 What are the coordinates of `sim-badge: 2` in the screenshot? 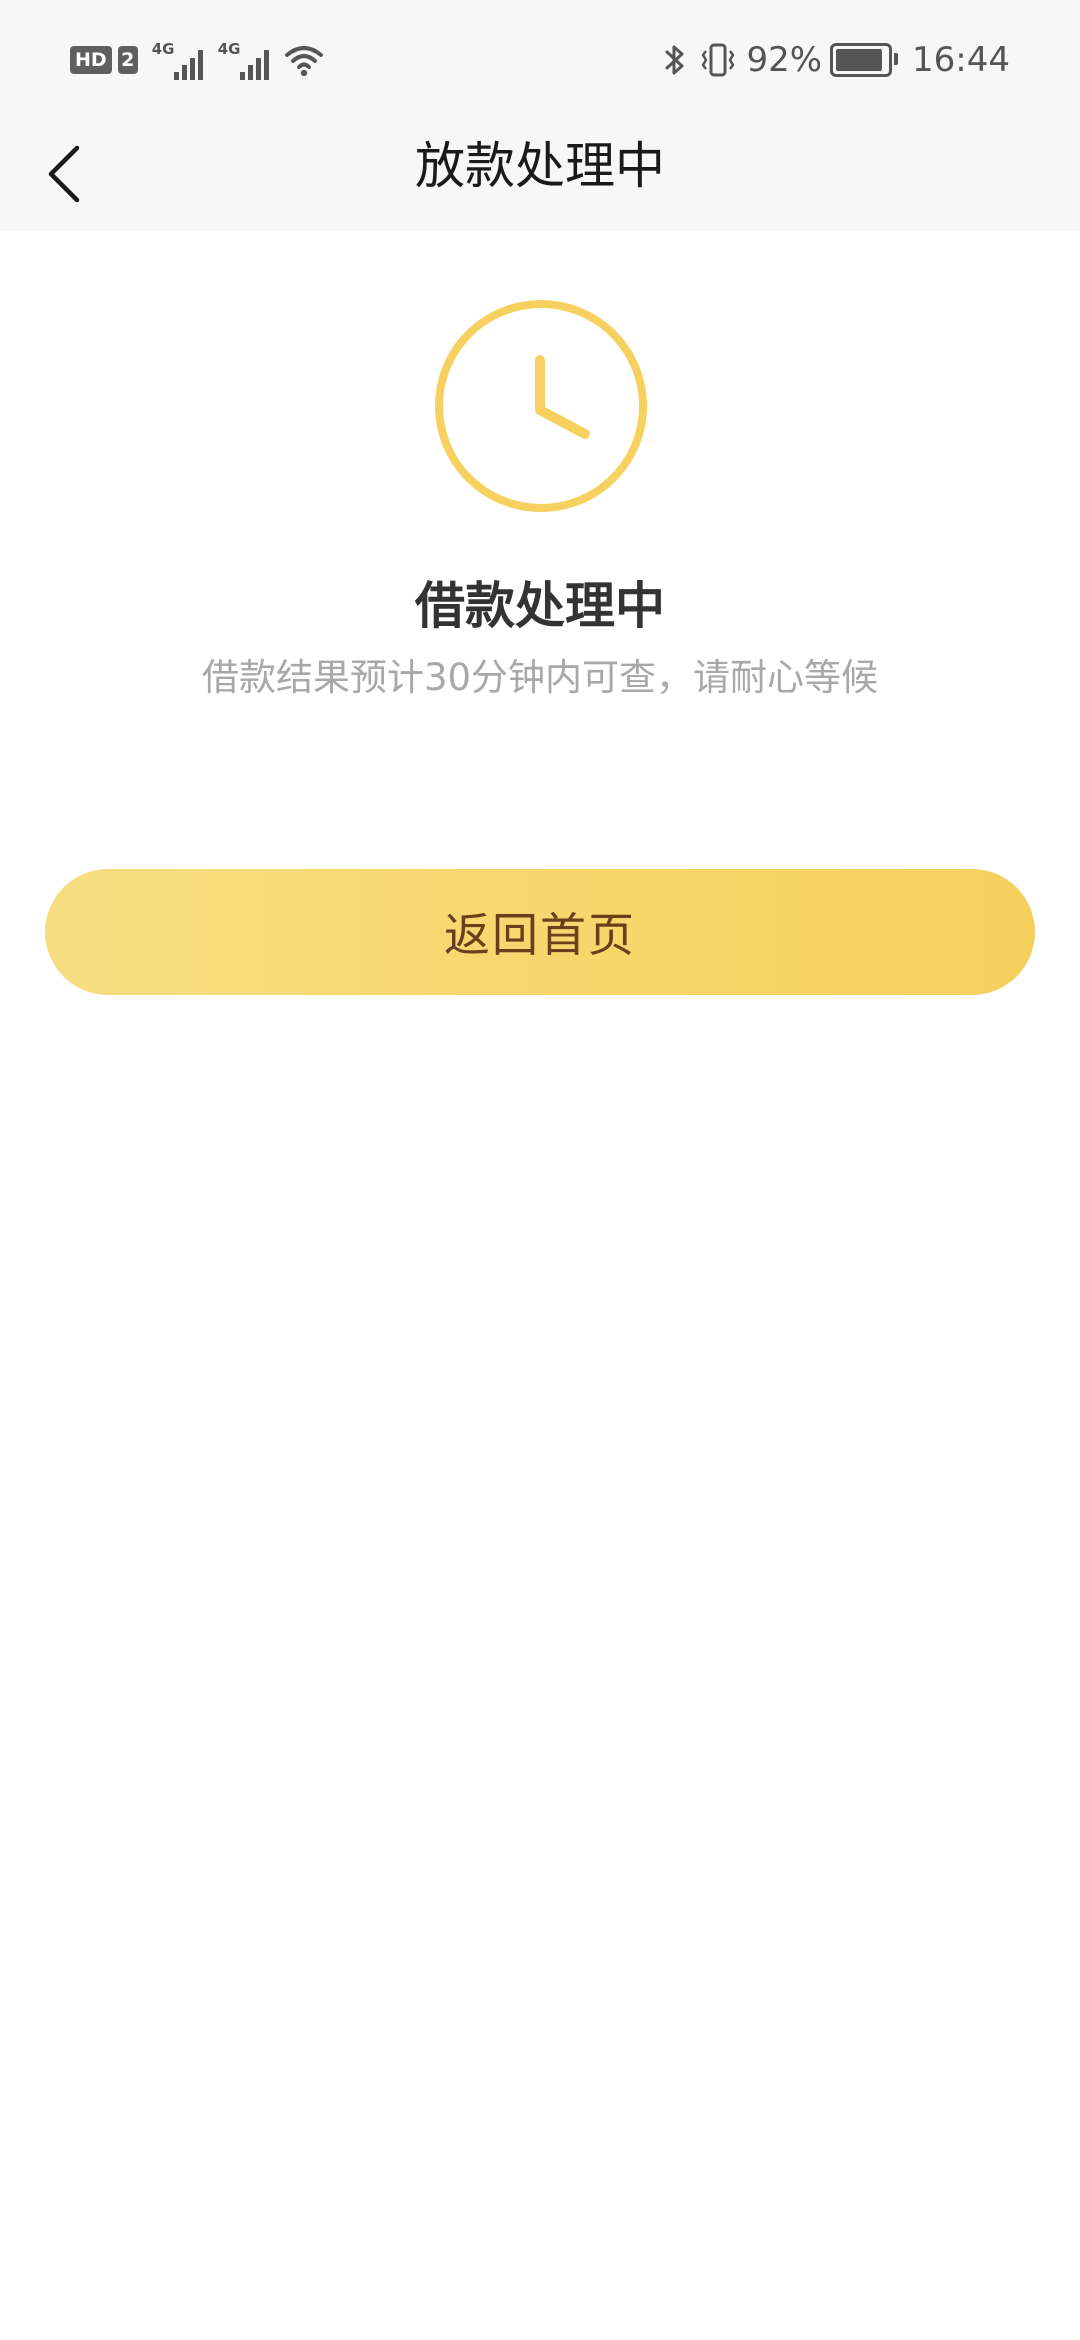 It's located at (127, 60).